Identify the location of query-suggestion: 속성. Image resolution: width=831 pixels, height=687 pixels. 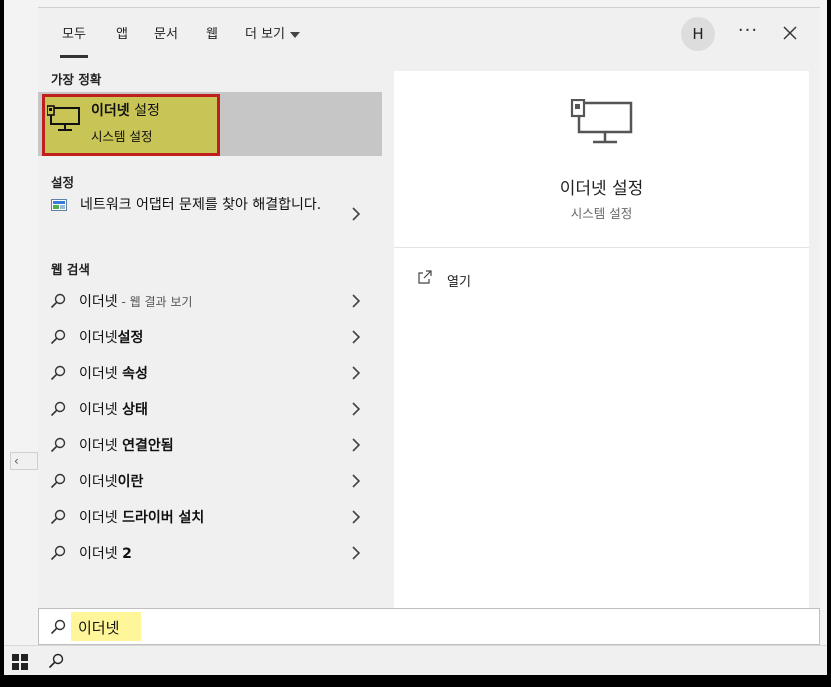
(135, 374).